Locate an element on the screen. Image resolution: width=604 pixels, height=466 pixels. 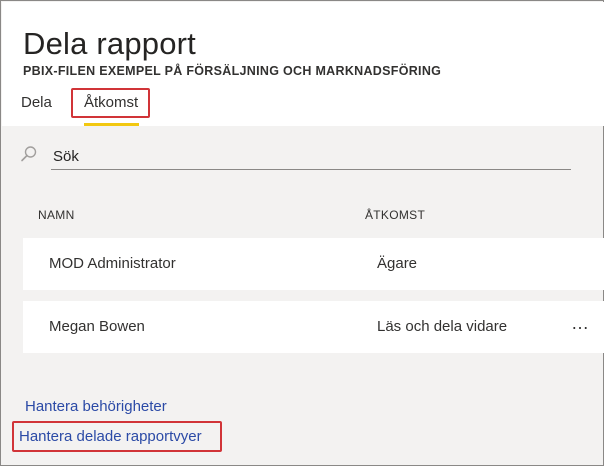
tab-share: Dela is located at coordinates (36, 102).